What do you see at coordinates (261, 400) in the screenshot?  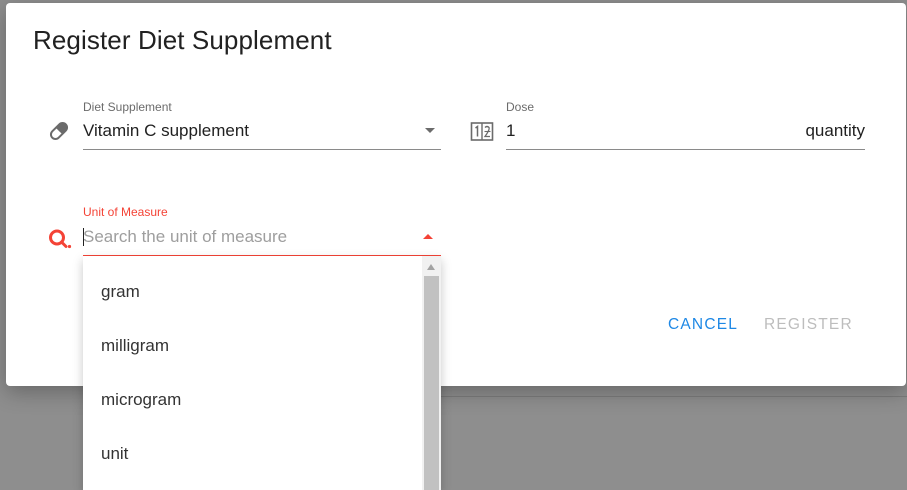 I see `option-microgram: microgram` at bounding box center [261, 400].